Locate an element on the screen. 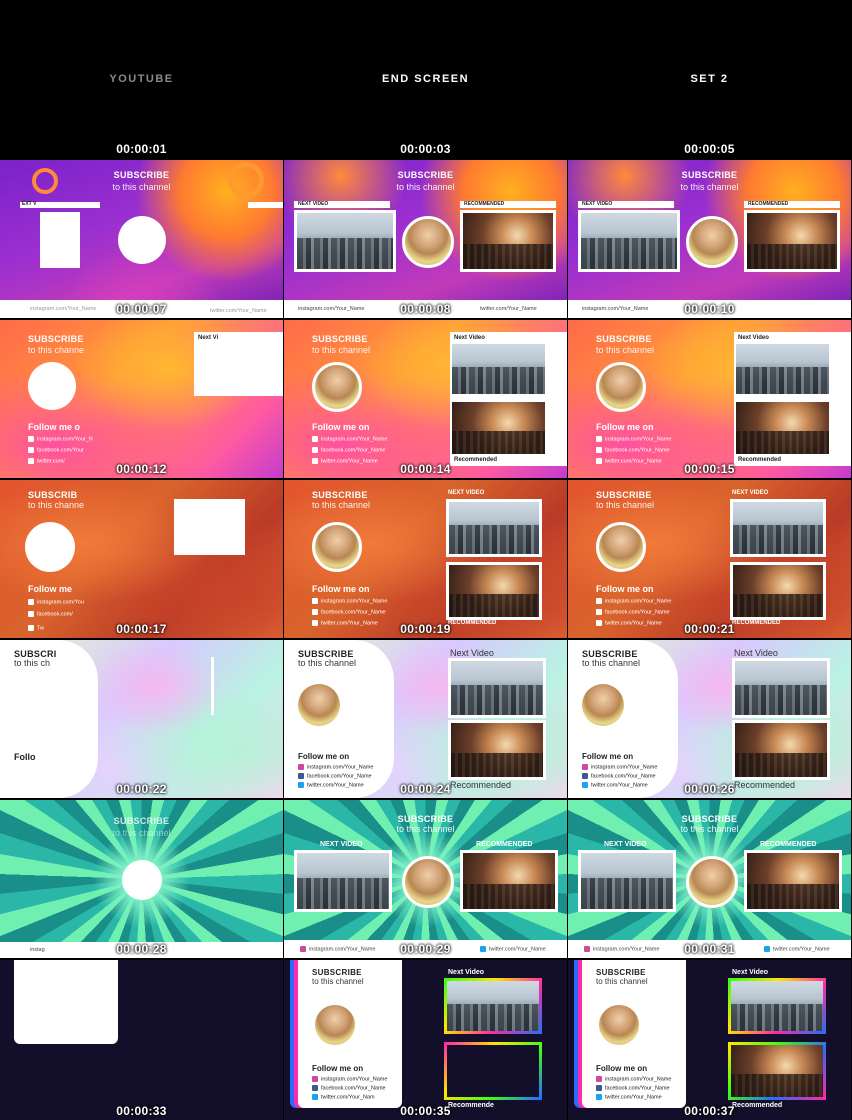 The width and height of the screenshot is (852, 1120). follow-label: Follow me is located at coordinates (50, 589).